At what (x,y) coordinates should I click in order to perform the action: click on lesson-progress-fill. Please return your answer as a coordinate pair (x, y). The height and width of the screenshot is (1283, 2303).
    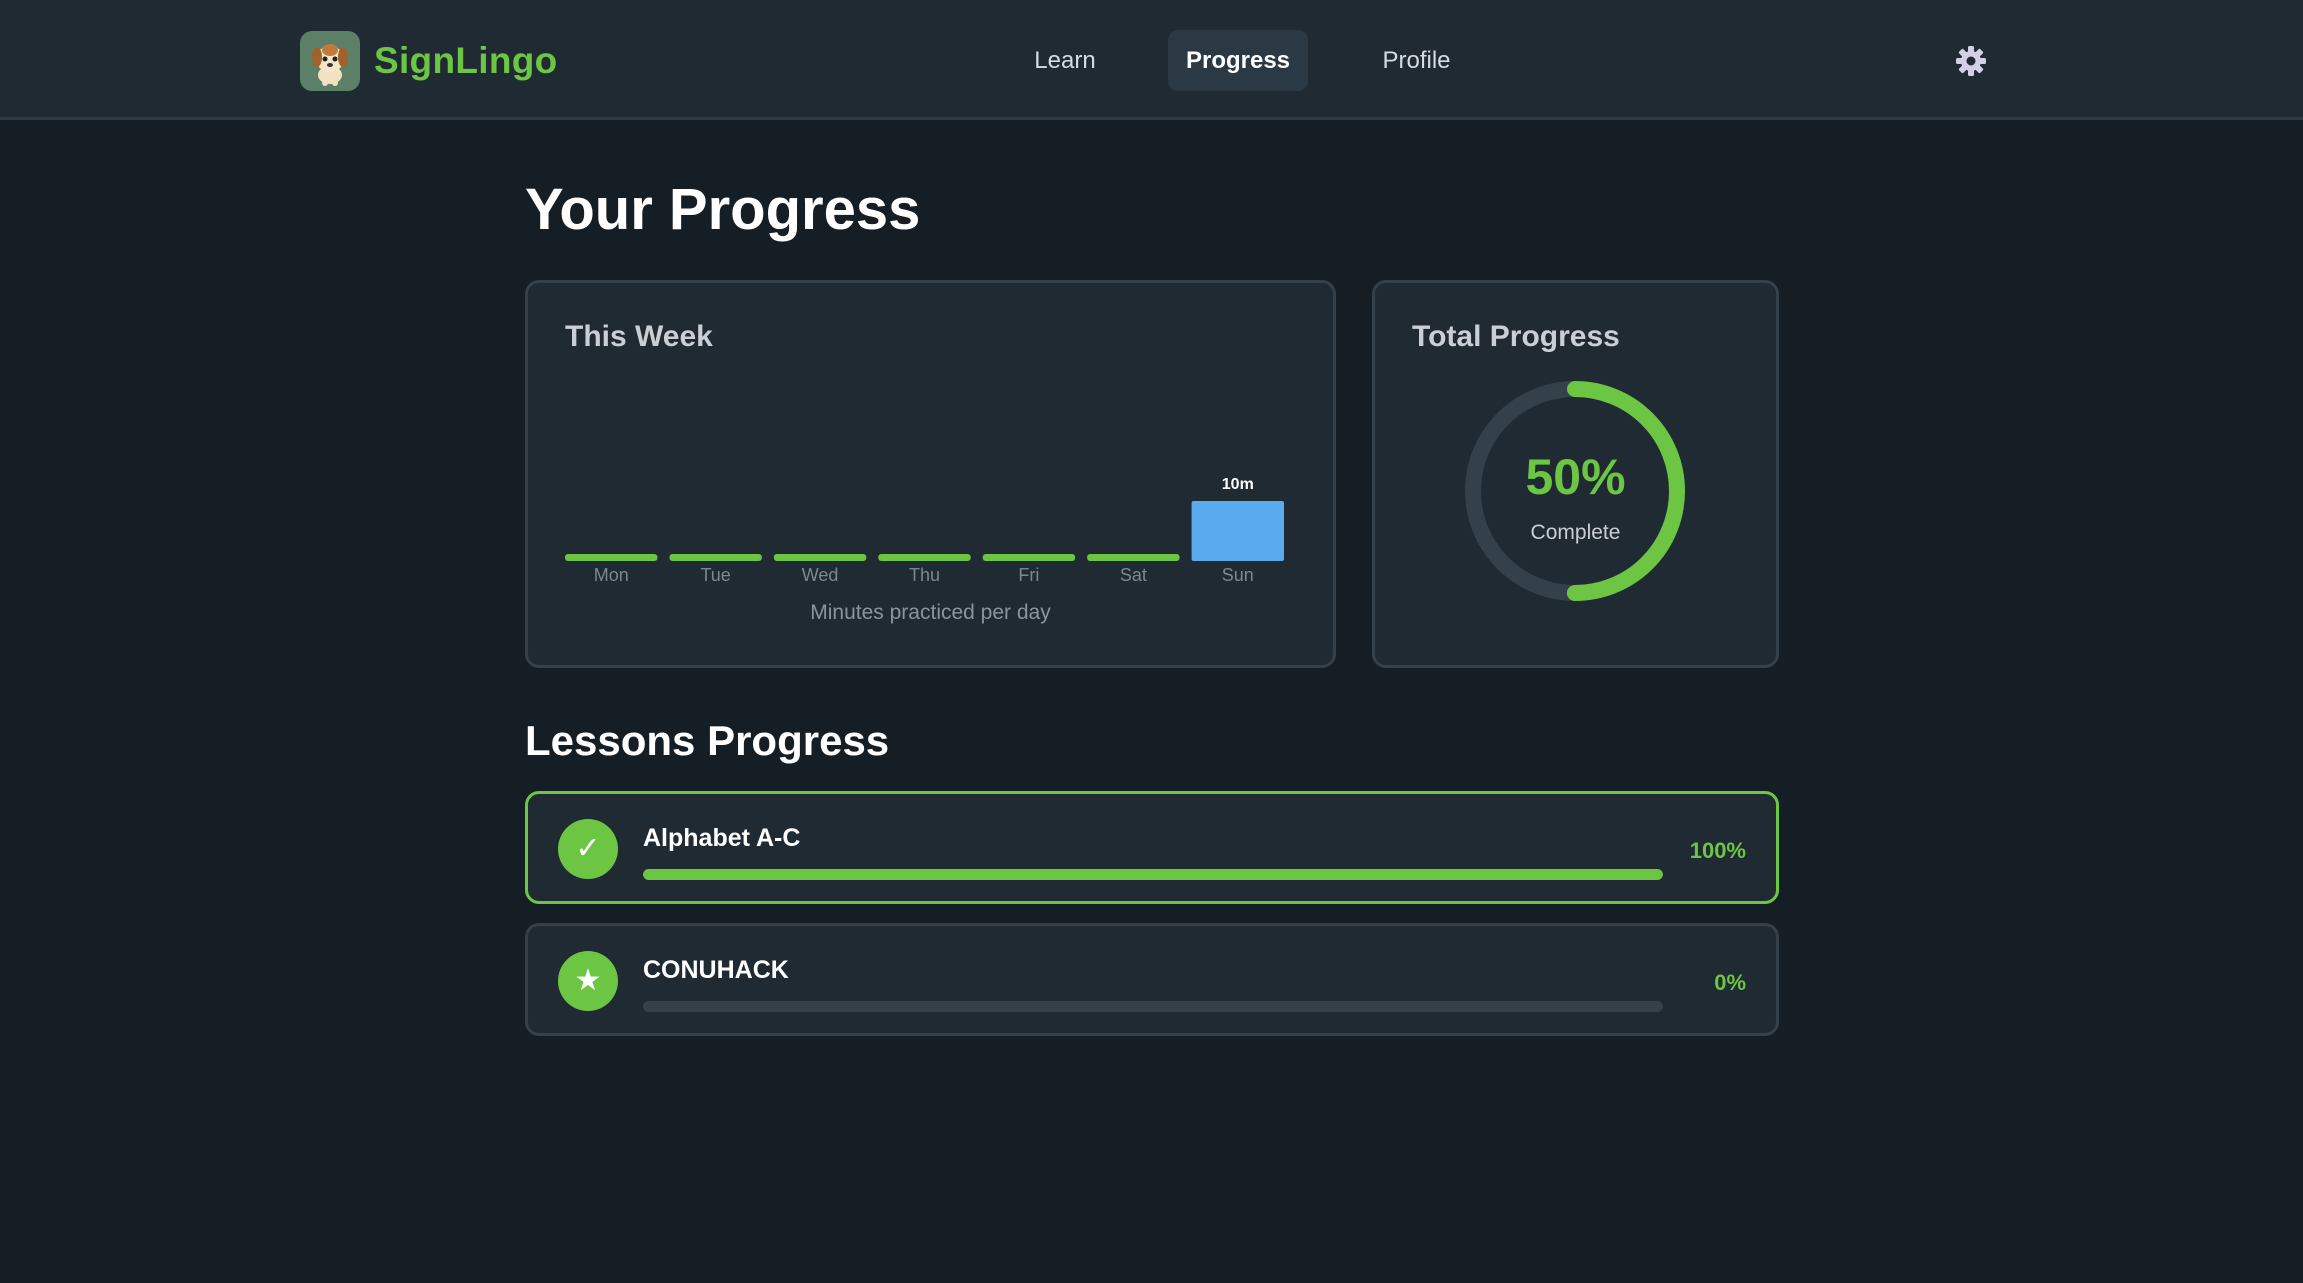
    Looking at the image, I should click on (1153, 874).